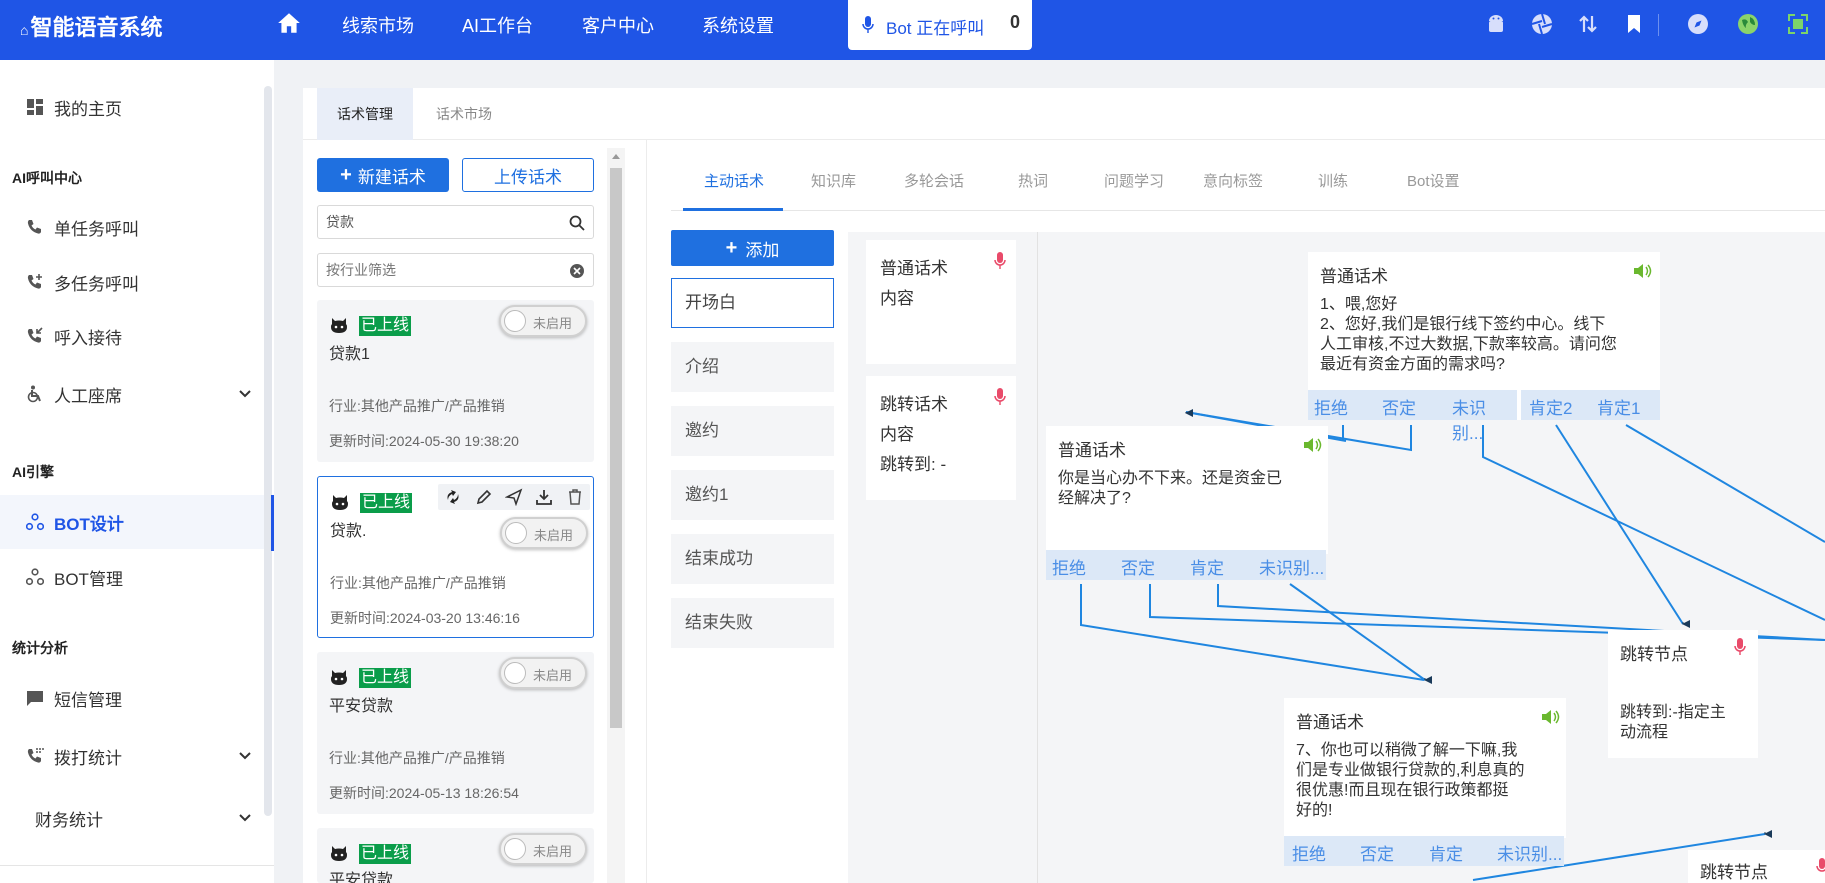  Describe the element at coordinates (484, 497) in the screenshot. I see `edit-icon` at that location.